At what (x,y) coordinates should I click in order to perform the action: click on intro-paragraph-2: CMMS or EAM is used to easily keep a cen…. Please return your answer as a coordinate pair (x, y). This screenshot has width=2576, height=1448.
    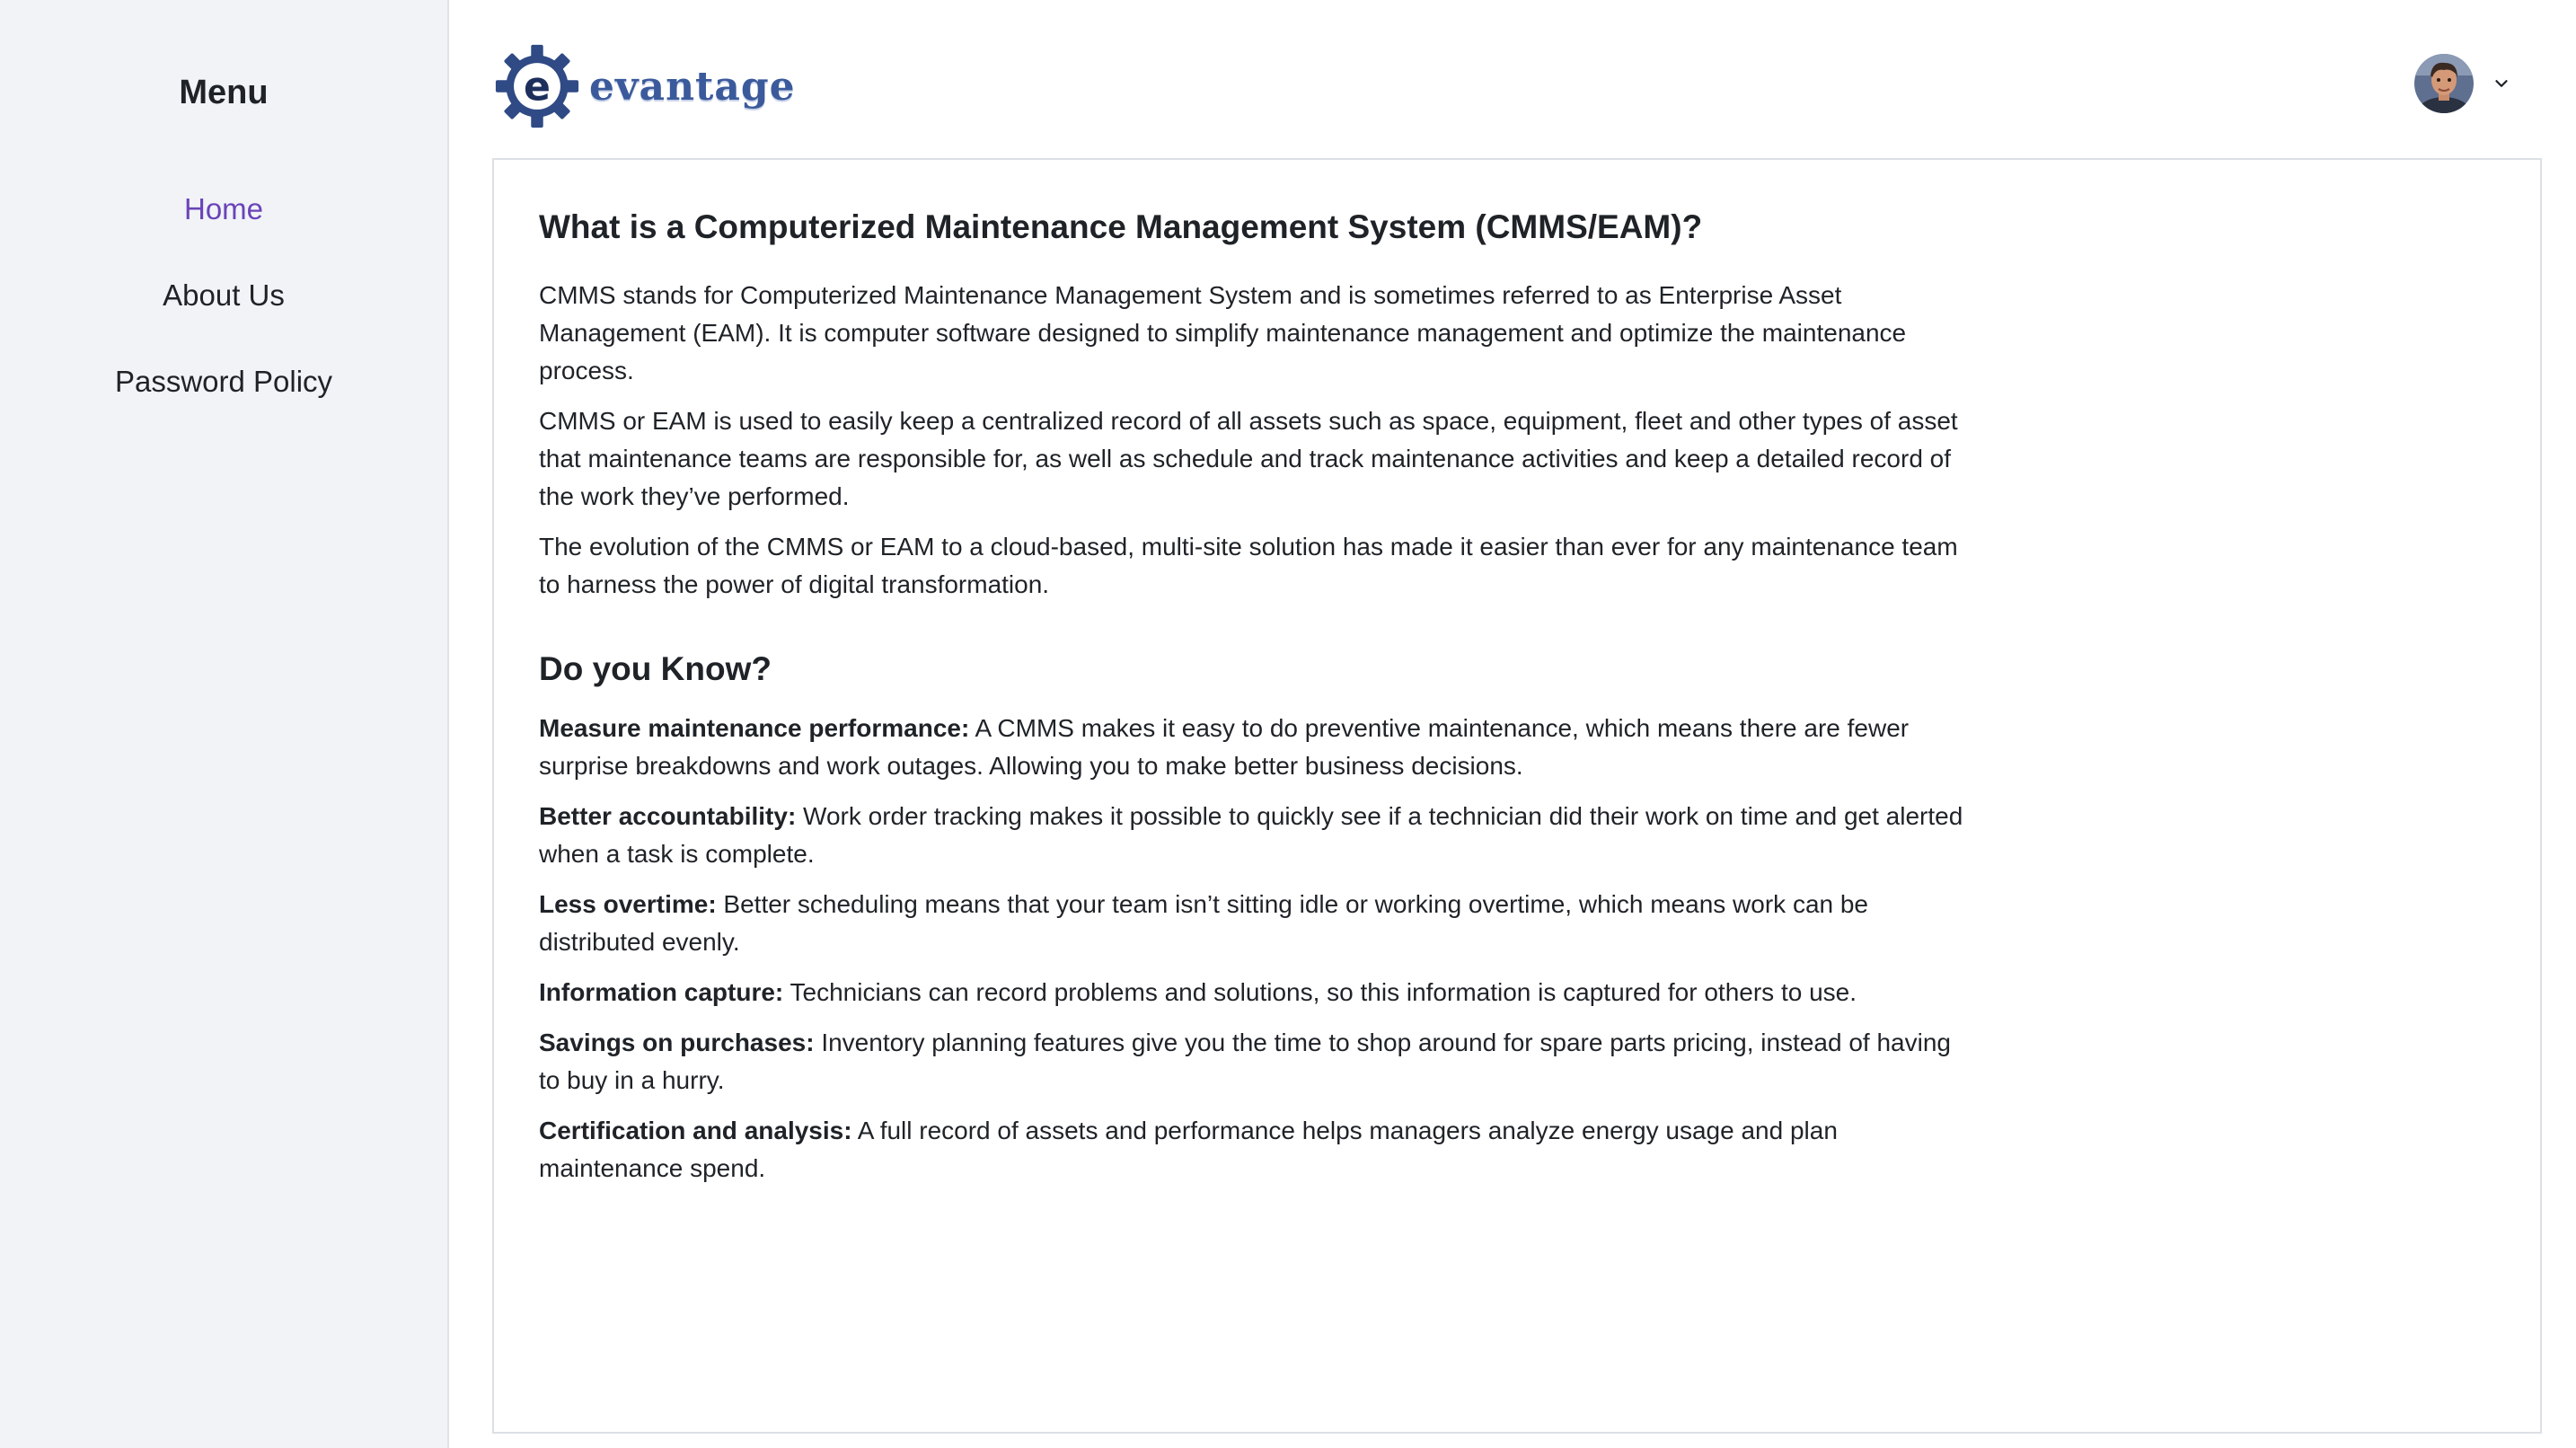
    Looking at the image, I should click on (1248, 458).